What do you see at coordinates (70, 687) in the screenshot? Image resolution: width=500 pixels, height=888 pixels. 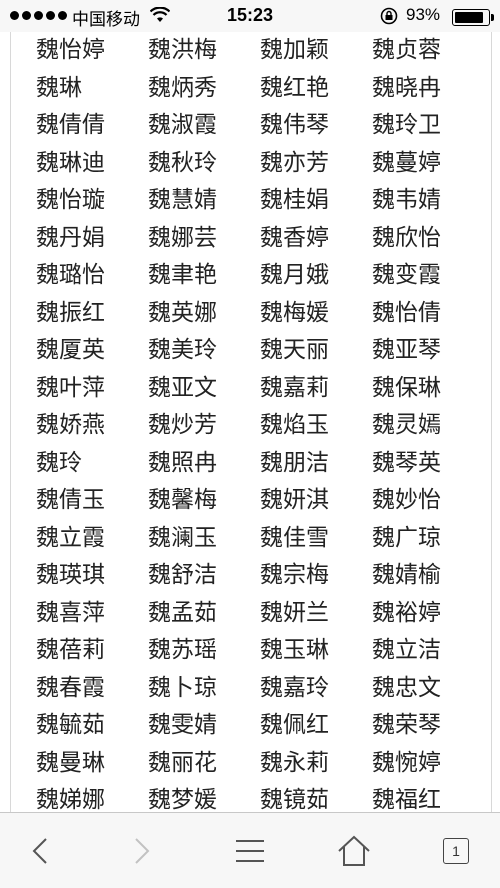 I see `name-item: 魏春霞` at bounding box center [70, 687].